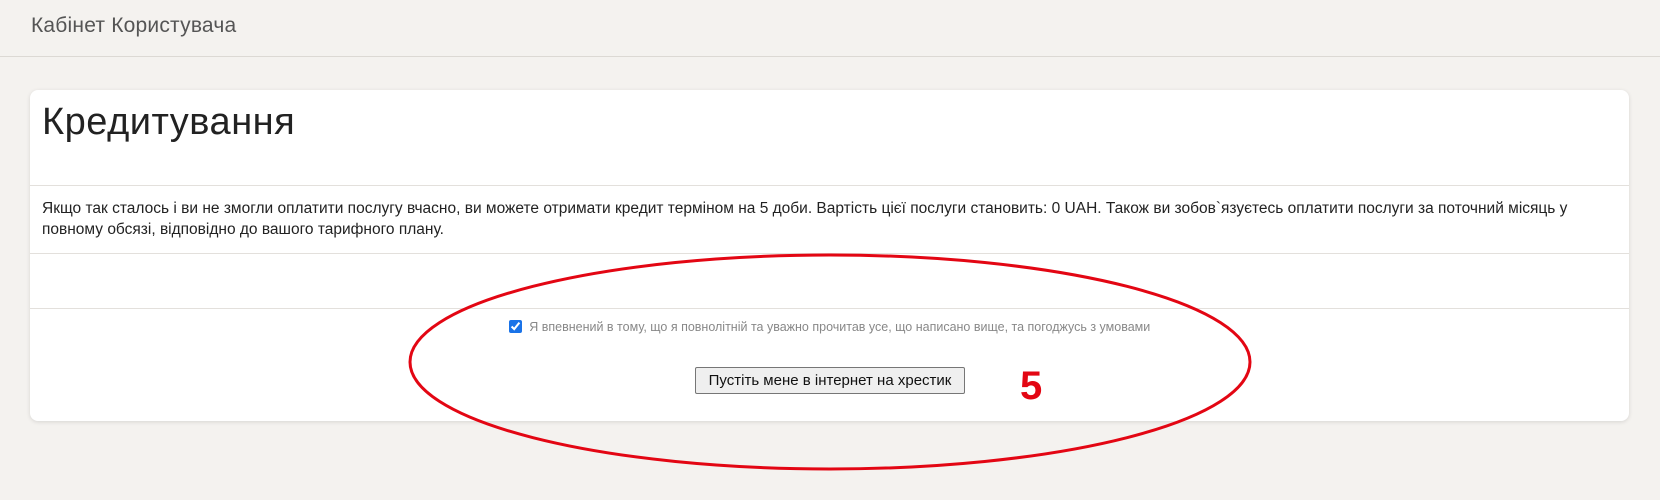  Describe the element at coordinates (830, 28) in the screenshot. I see `top-bar: Кабінет Користувача` at that location.